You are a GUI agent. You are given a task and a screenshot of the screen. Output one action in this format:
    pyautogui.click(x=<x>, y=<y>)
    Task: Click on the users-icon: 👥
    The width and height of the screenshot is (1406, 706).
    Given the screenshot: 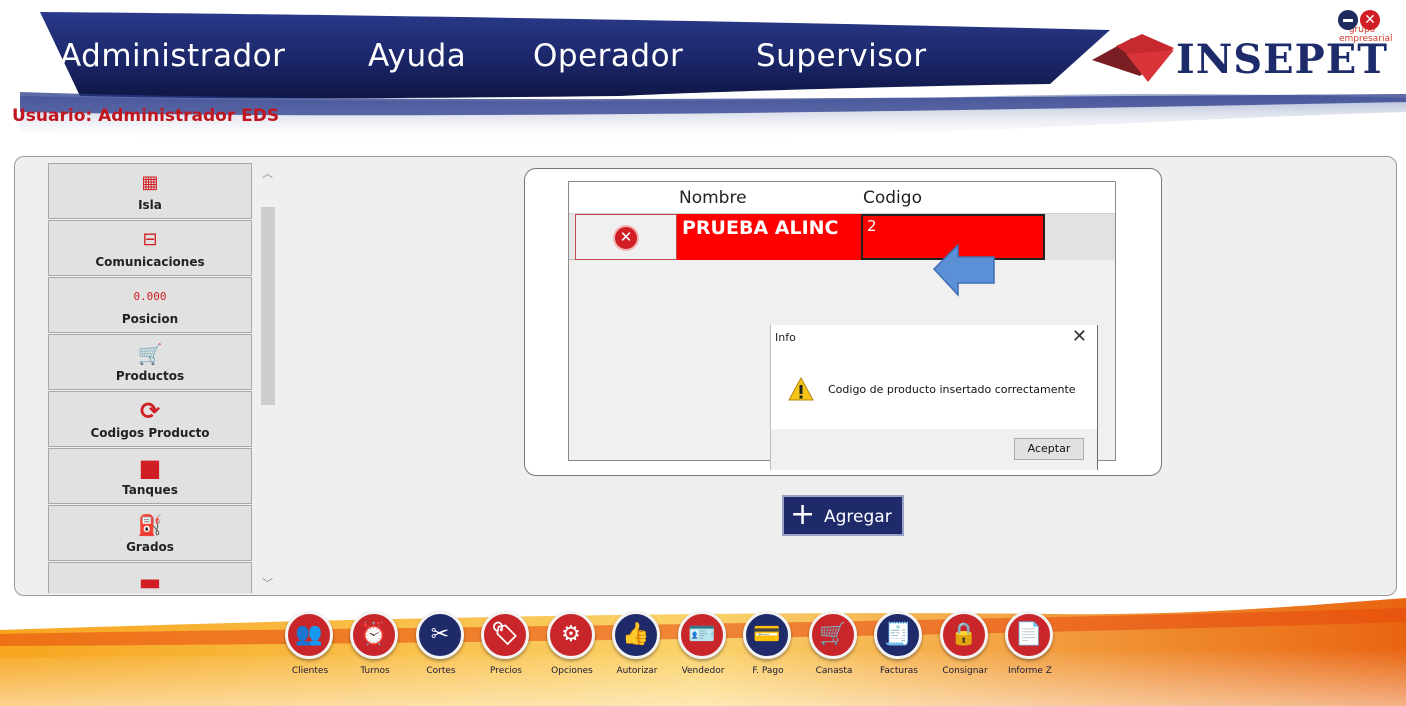 What is the action you would take?
    pyautogui.click(x=309, y=635)
    